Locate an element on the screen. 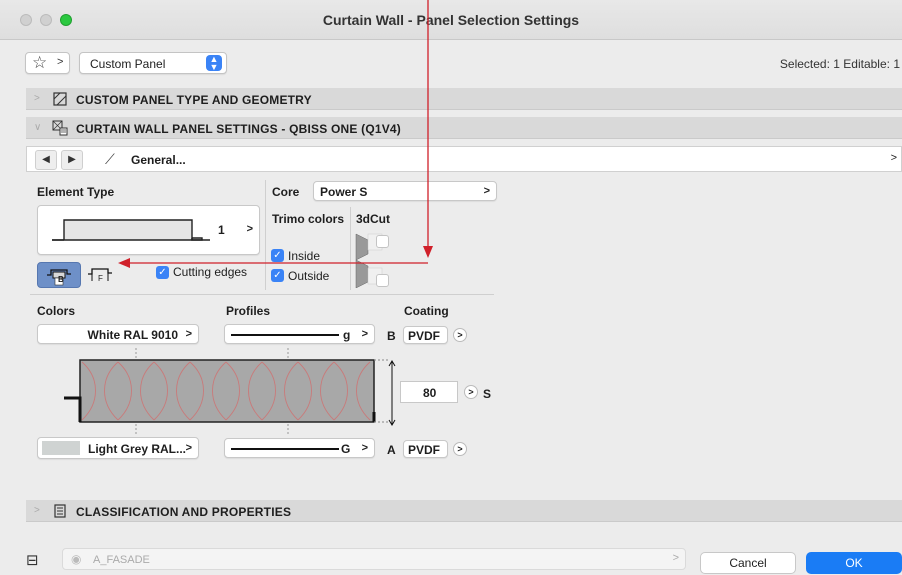 The height and width of the screenshot is (575, 902). top-coating-arrow-button: > is located at coordinates (460, 335).